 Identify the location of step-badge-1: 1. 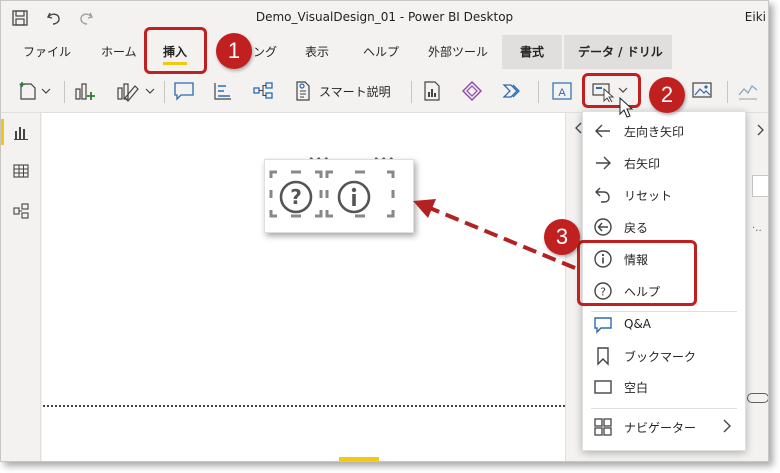
(234, 51).